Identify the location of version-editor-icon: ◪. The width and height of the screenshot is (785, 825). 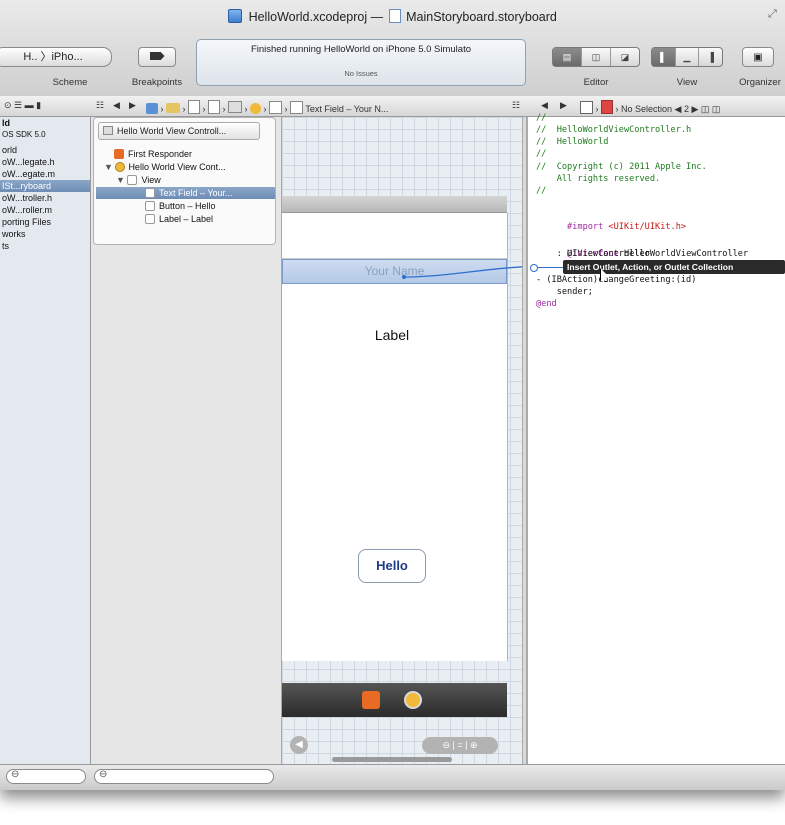
(625, 57).